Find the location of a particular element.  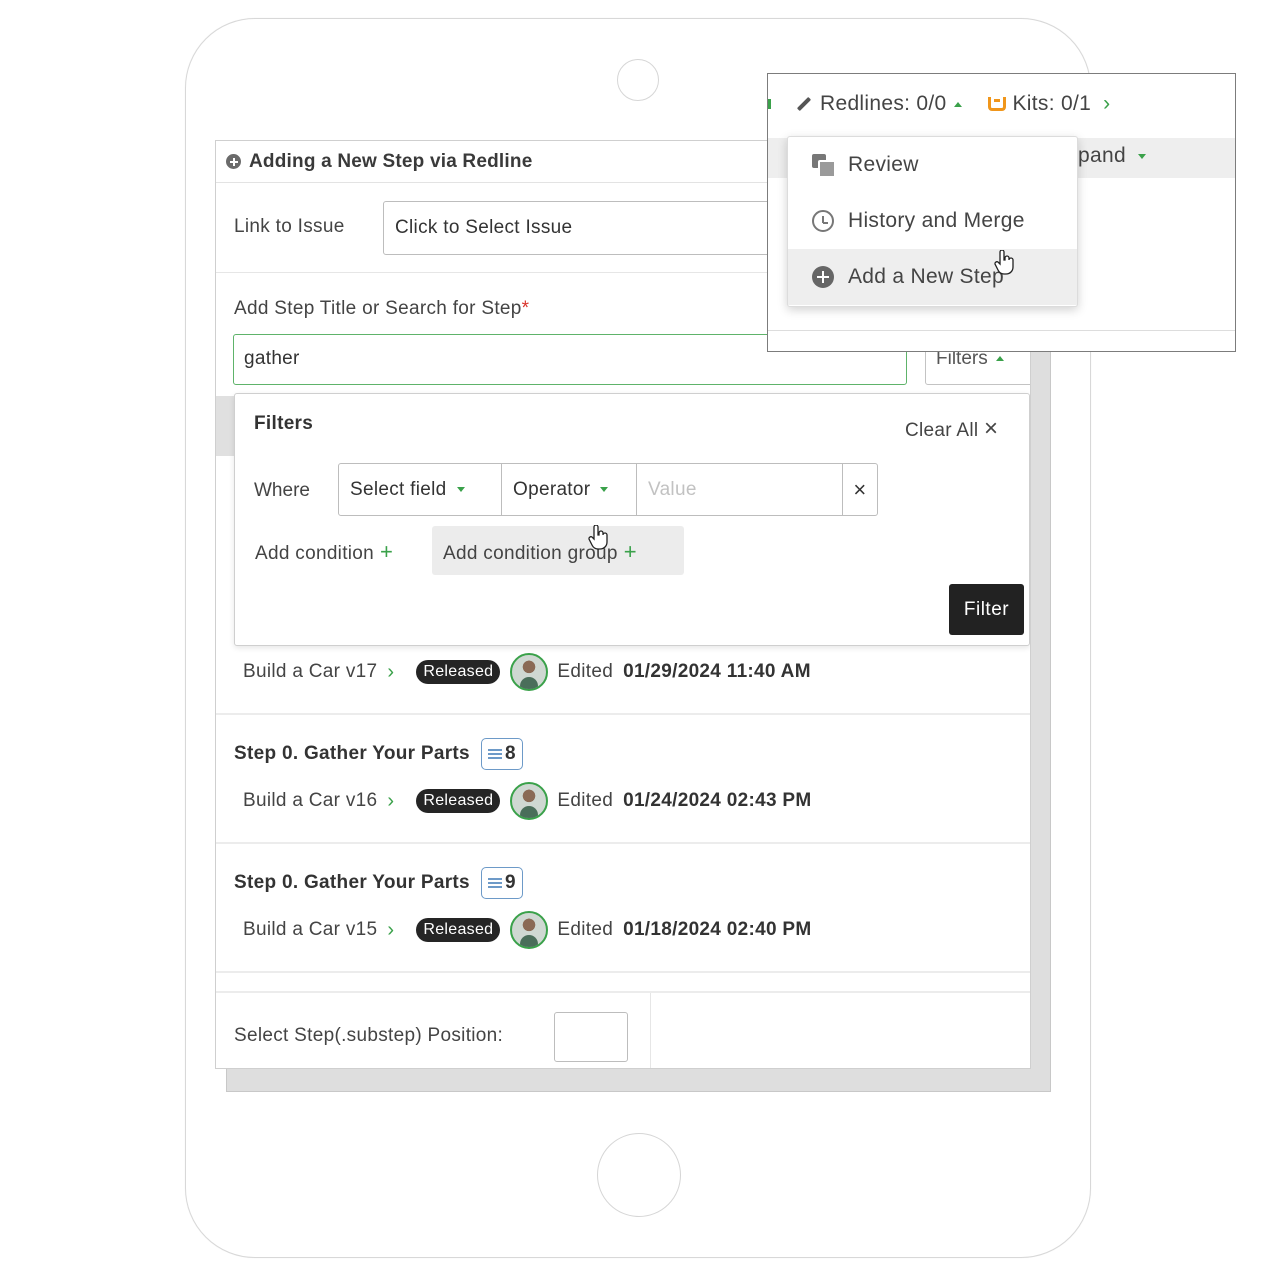

condition-row: Select field Operator Value × is located at coordinates (608, 489).